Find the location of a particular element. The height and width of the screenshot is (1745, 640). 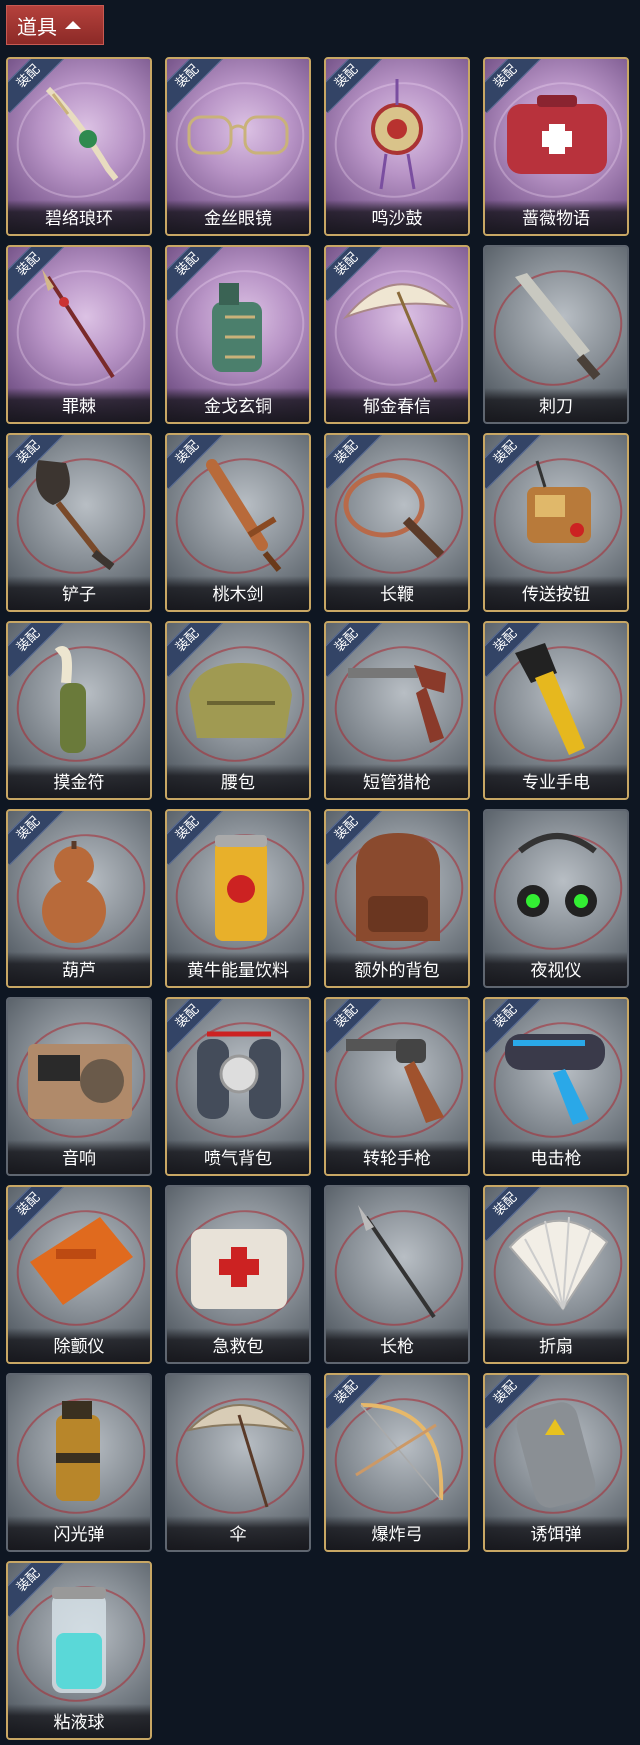

item-card: 装配 喷气背包 is located at coordinates (238, 1086).